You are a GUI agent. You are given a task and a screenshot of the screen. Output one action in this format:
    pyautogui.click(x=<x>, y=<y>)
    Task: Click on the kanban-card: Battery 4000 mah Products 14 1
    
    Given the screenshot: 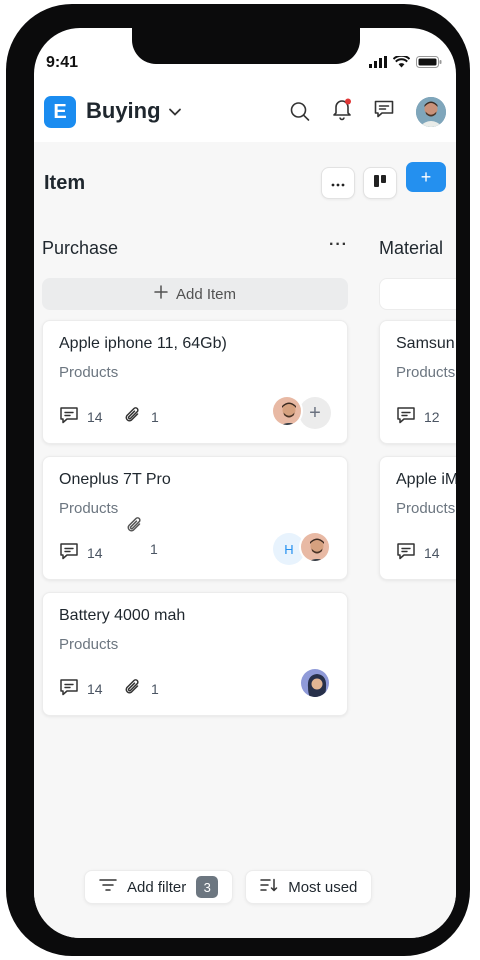 What is the action you would take?
    pyautogui.click(x=195, y=654)
    